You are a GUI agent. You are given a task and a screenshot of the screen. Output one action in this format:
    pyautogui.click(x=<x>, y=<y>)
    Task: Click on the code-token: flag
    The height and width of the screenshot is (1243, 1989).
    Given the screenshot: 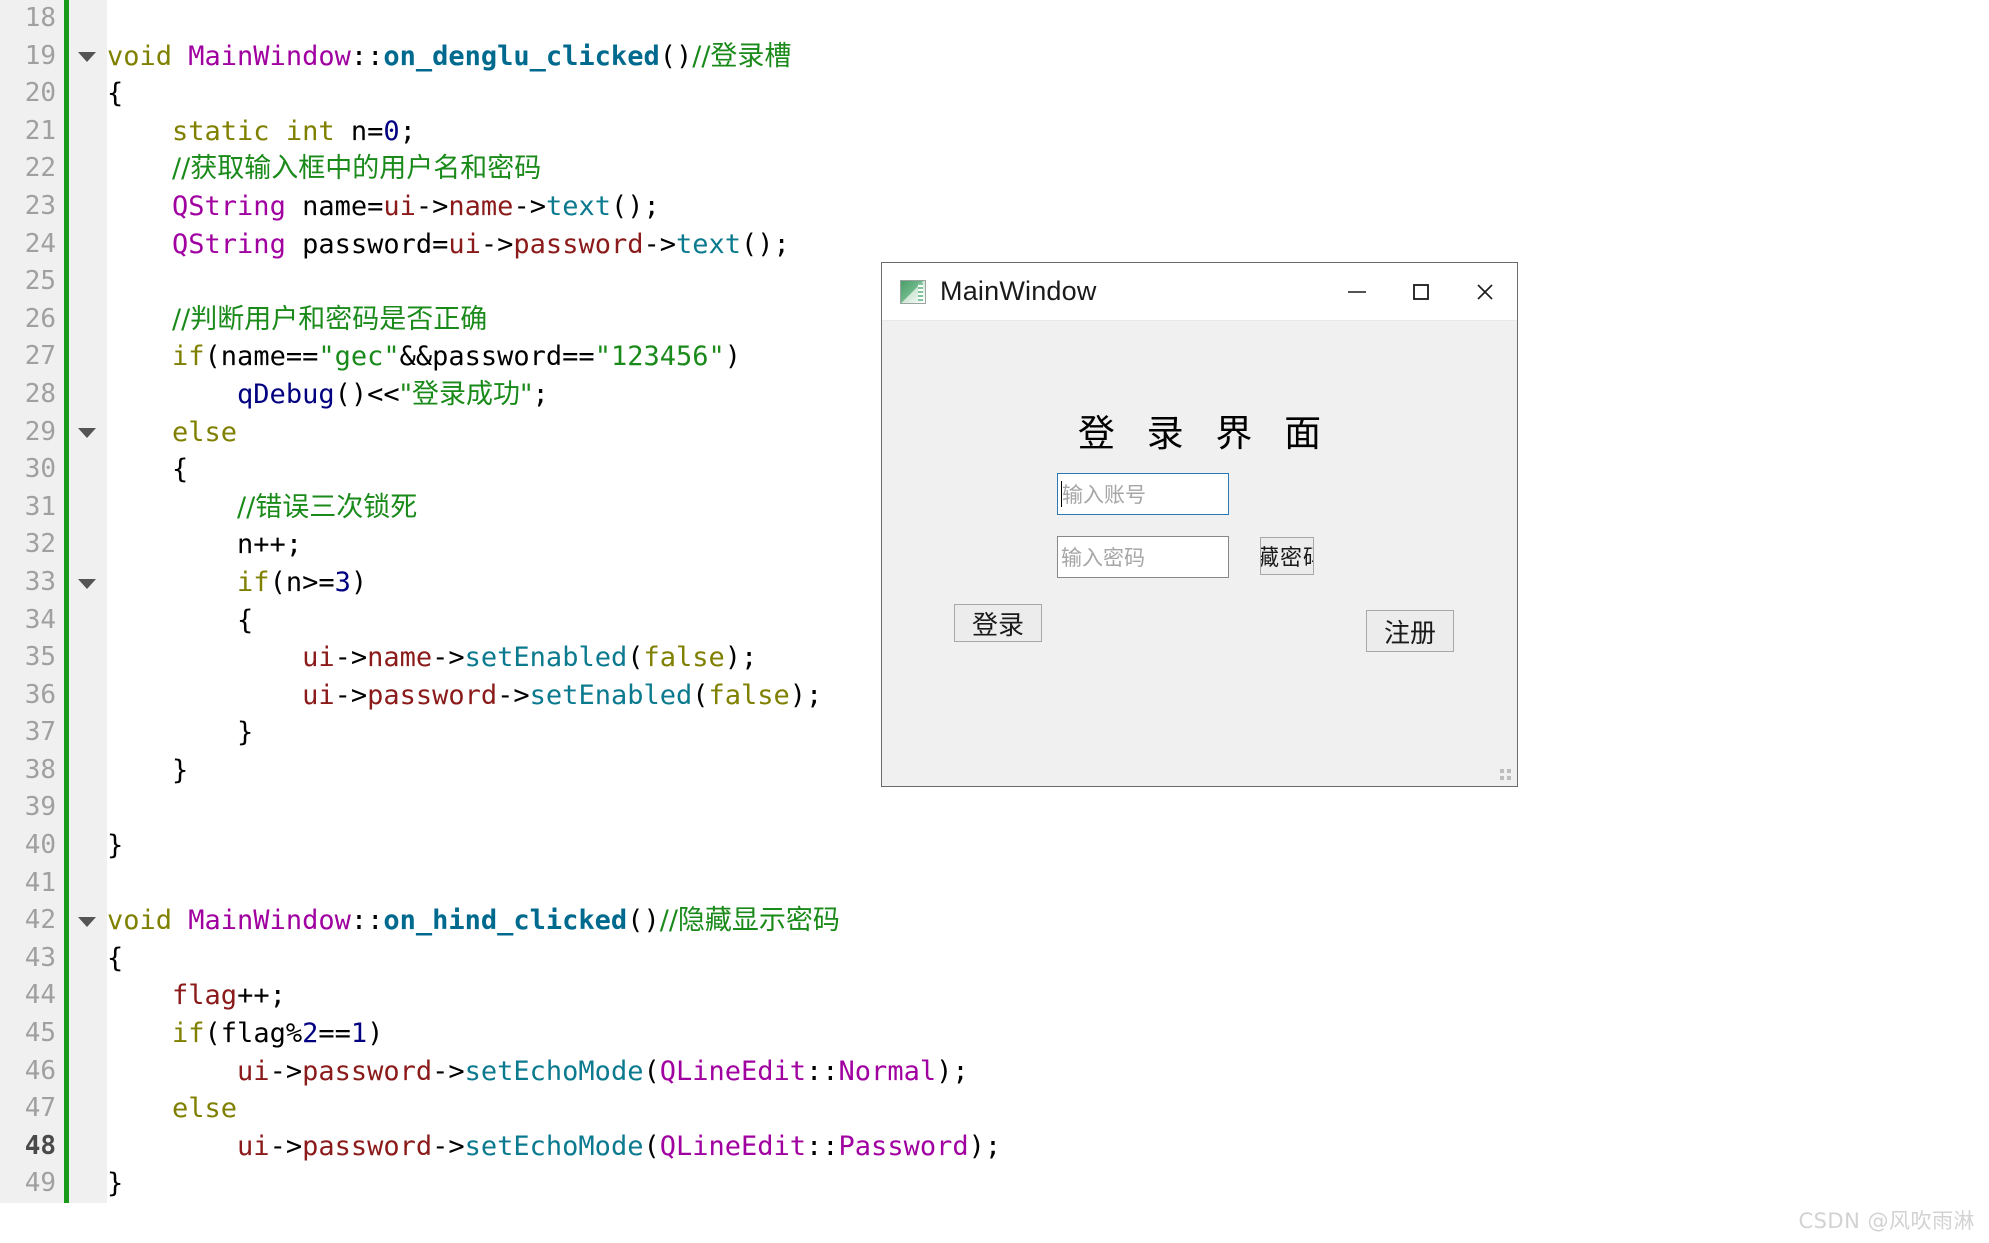 What is the action you would take?
    pyautogui.click(x=205, y=996)
    